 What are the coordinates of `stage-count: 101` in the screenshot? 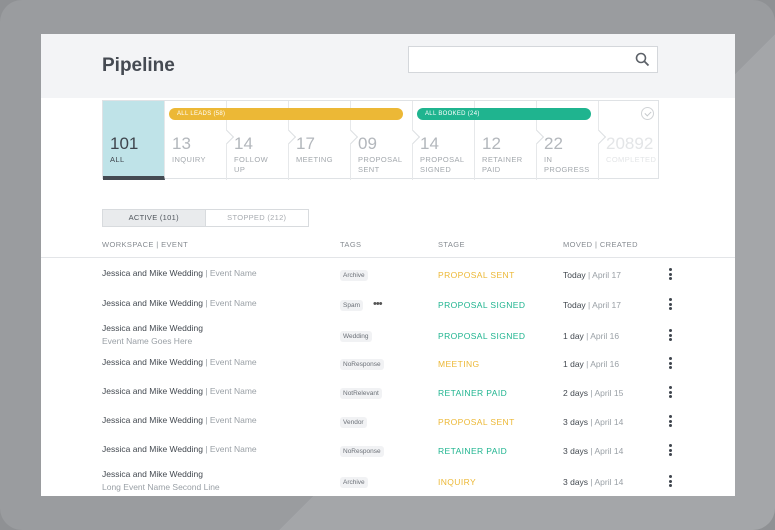 It's located at (124, 143).